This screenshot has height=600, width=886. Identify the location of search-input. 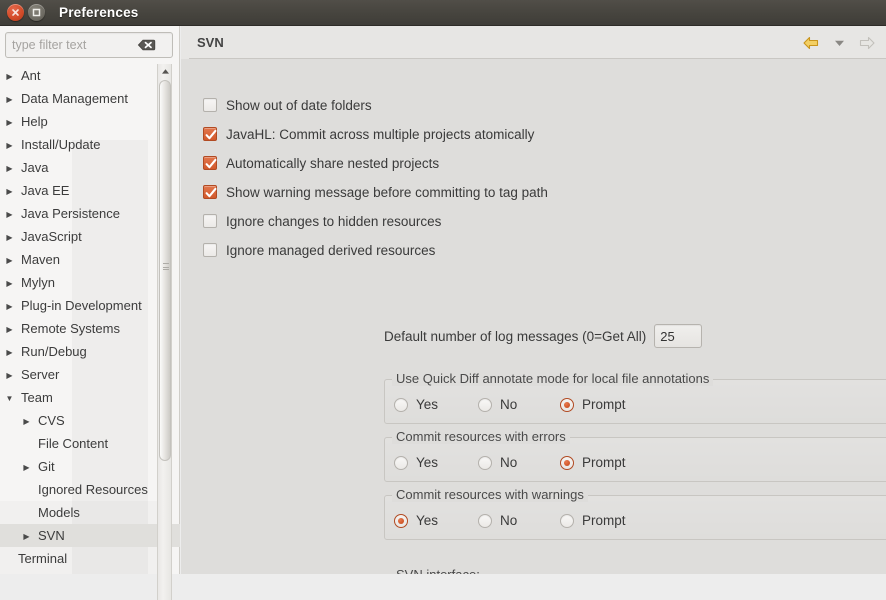
(70, 45).